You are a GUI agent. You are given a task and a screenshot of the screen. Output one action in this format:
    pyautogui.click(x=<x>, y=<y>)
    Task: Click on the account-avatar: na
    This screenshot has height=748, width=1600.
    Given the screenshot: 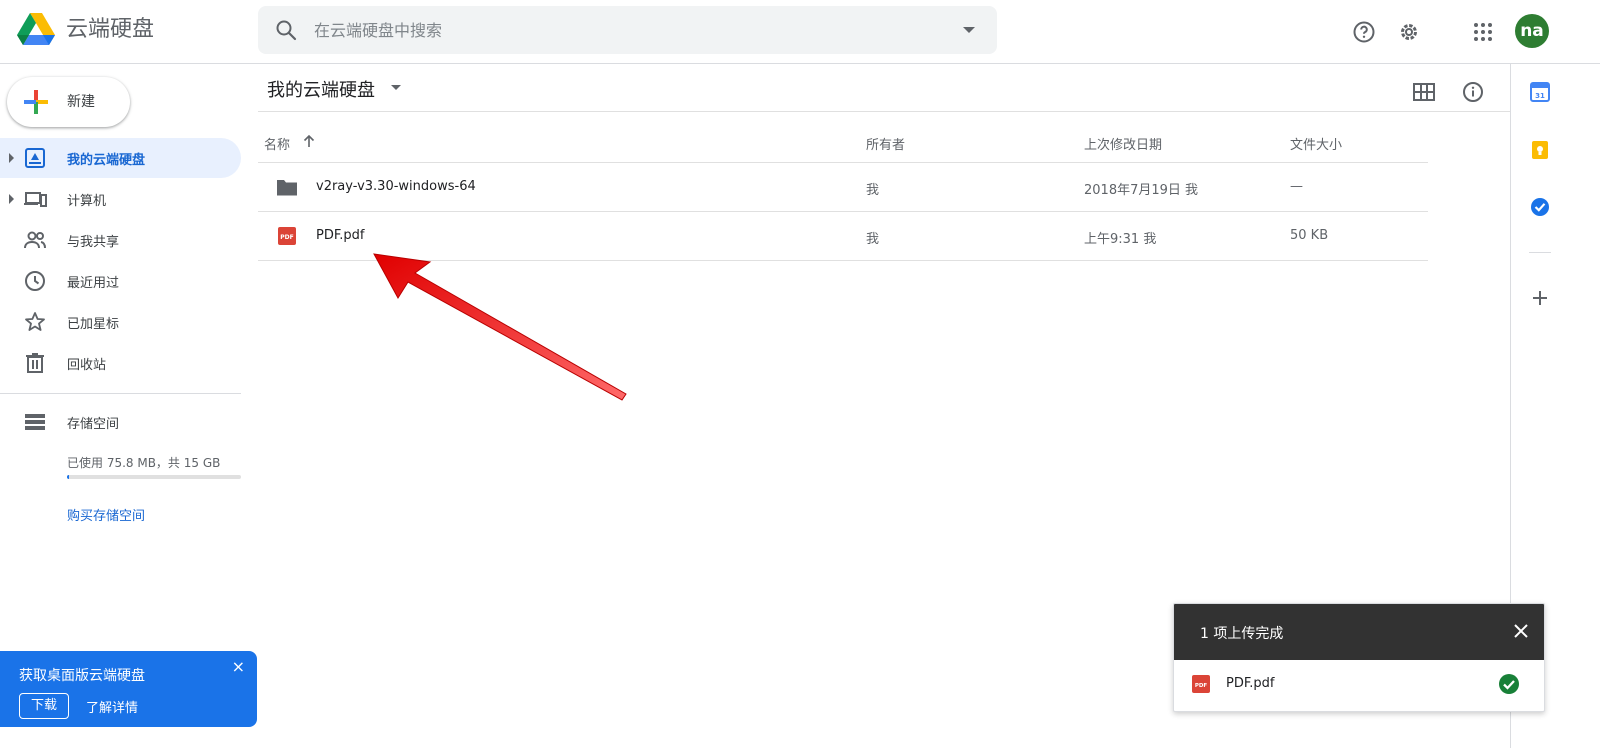 What is the action you would take?
    pyautogui.click(x=1532, y=31)
    